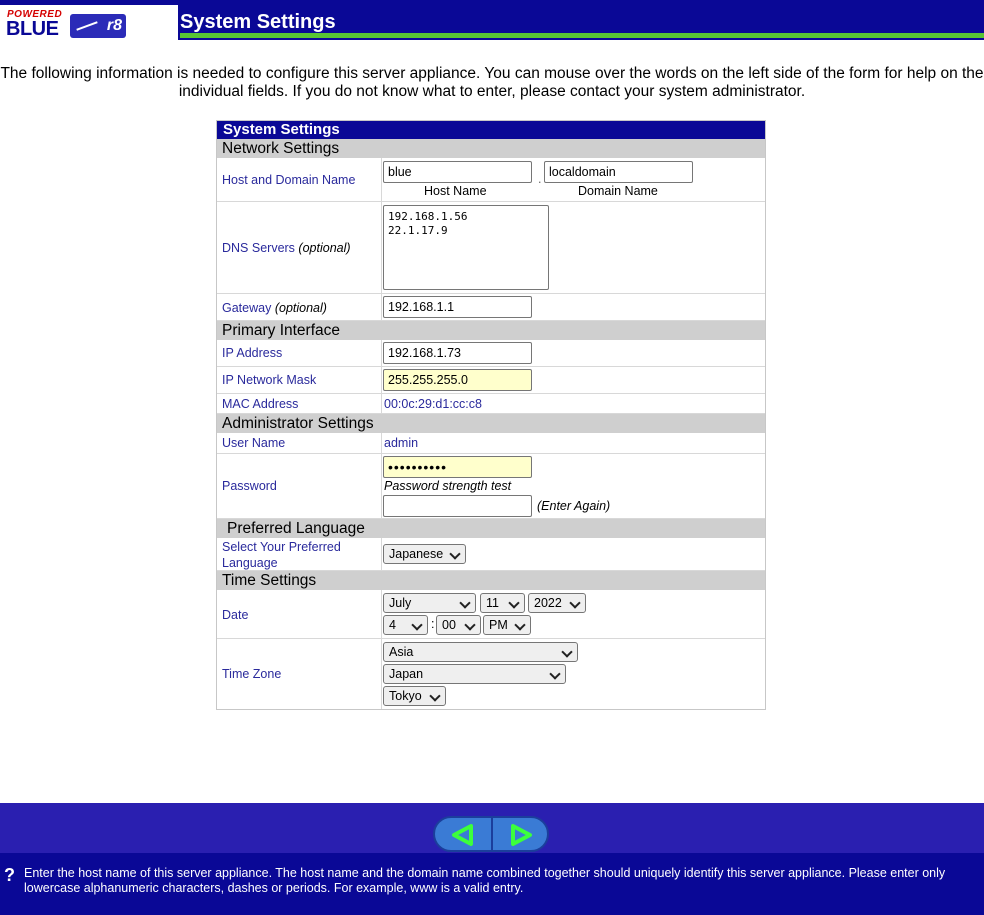 The width and height of the screenshot is (984, 915). Describe the element at coordinates (406, 674) in the screenshot. I see `tz-country-value: Japan` at that location.